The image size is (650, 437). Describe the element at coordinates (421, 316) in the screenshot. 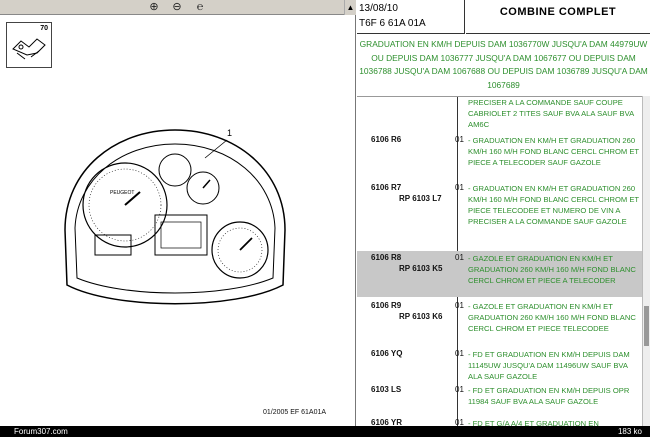

I see `part-replacement-reference: RP 6103 K6` at that location.